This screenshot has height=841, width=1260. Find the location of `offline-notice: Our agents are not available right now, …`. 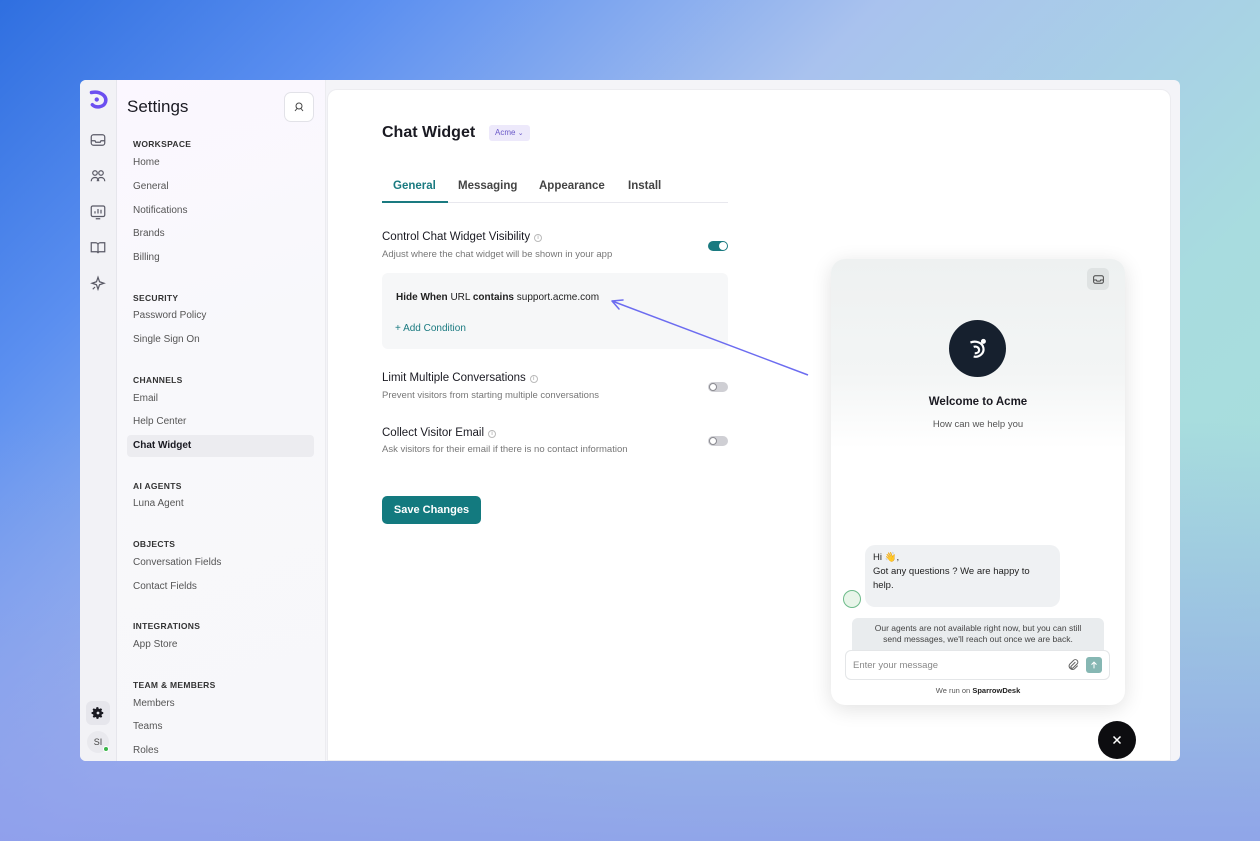

offline-notice: Our agents are not available right now, … is located at coordinates (978, 634).